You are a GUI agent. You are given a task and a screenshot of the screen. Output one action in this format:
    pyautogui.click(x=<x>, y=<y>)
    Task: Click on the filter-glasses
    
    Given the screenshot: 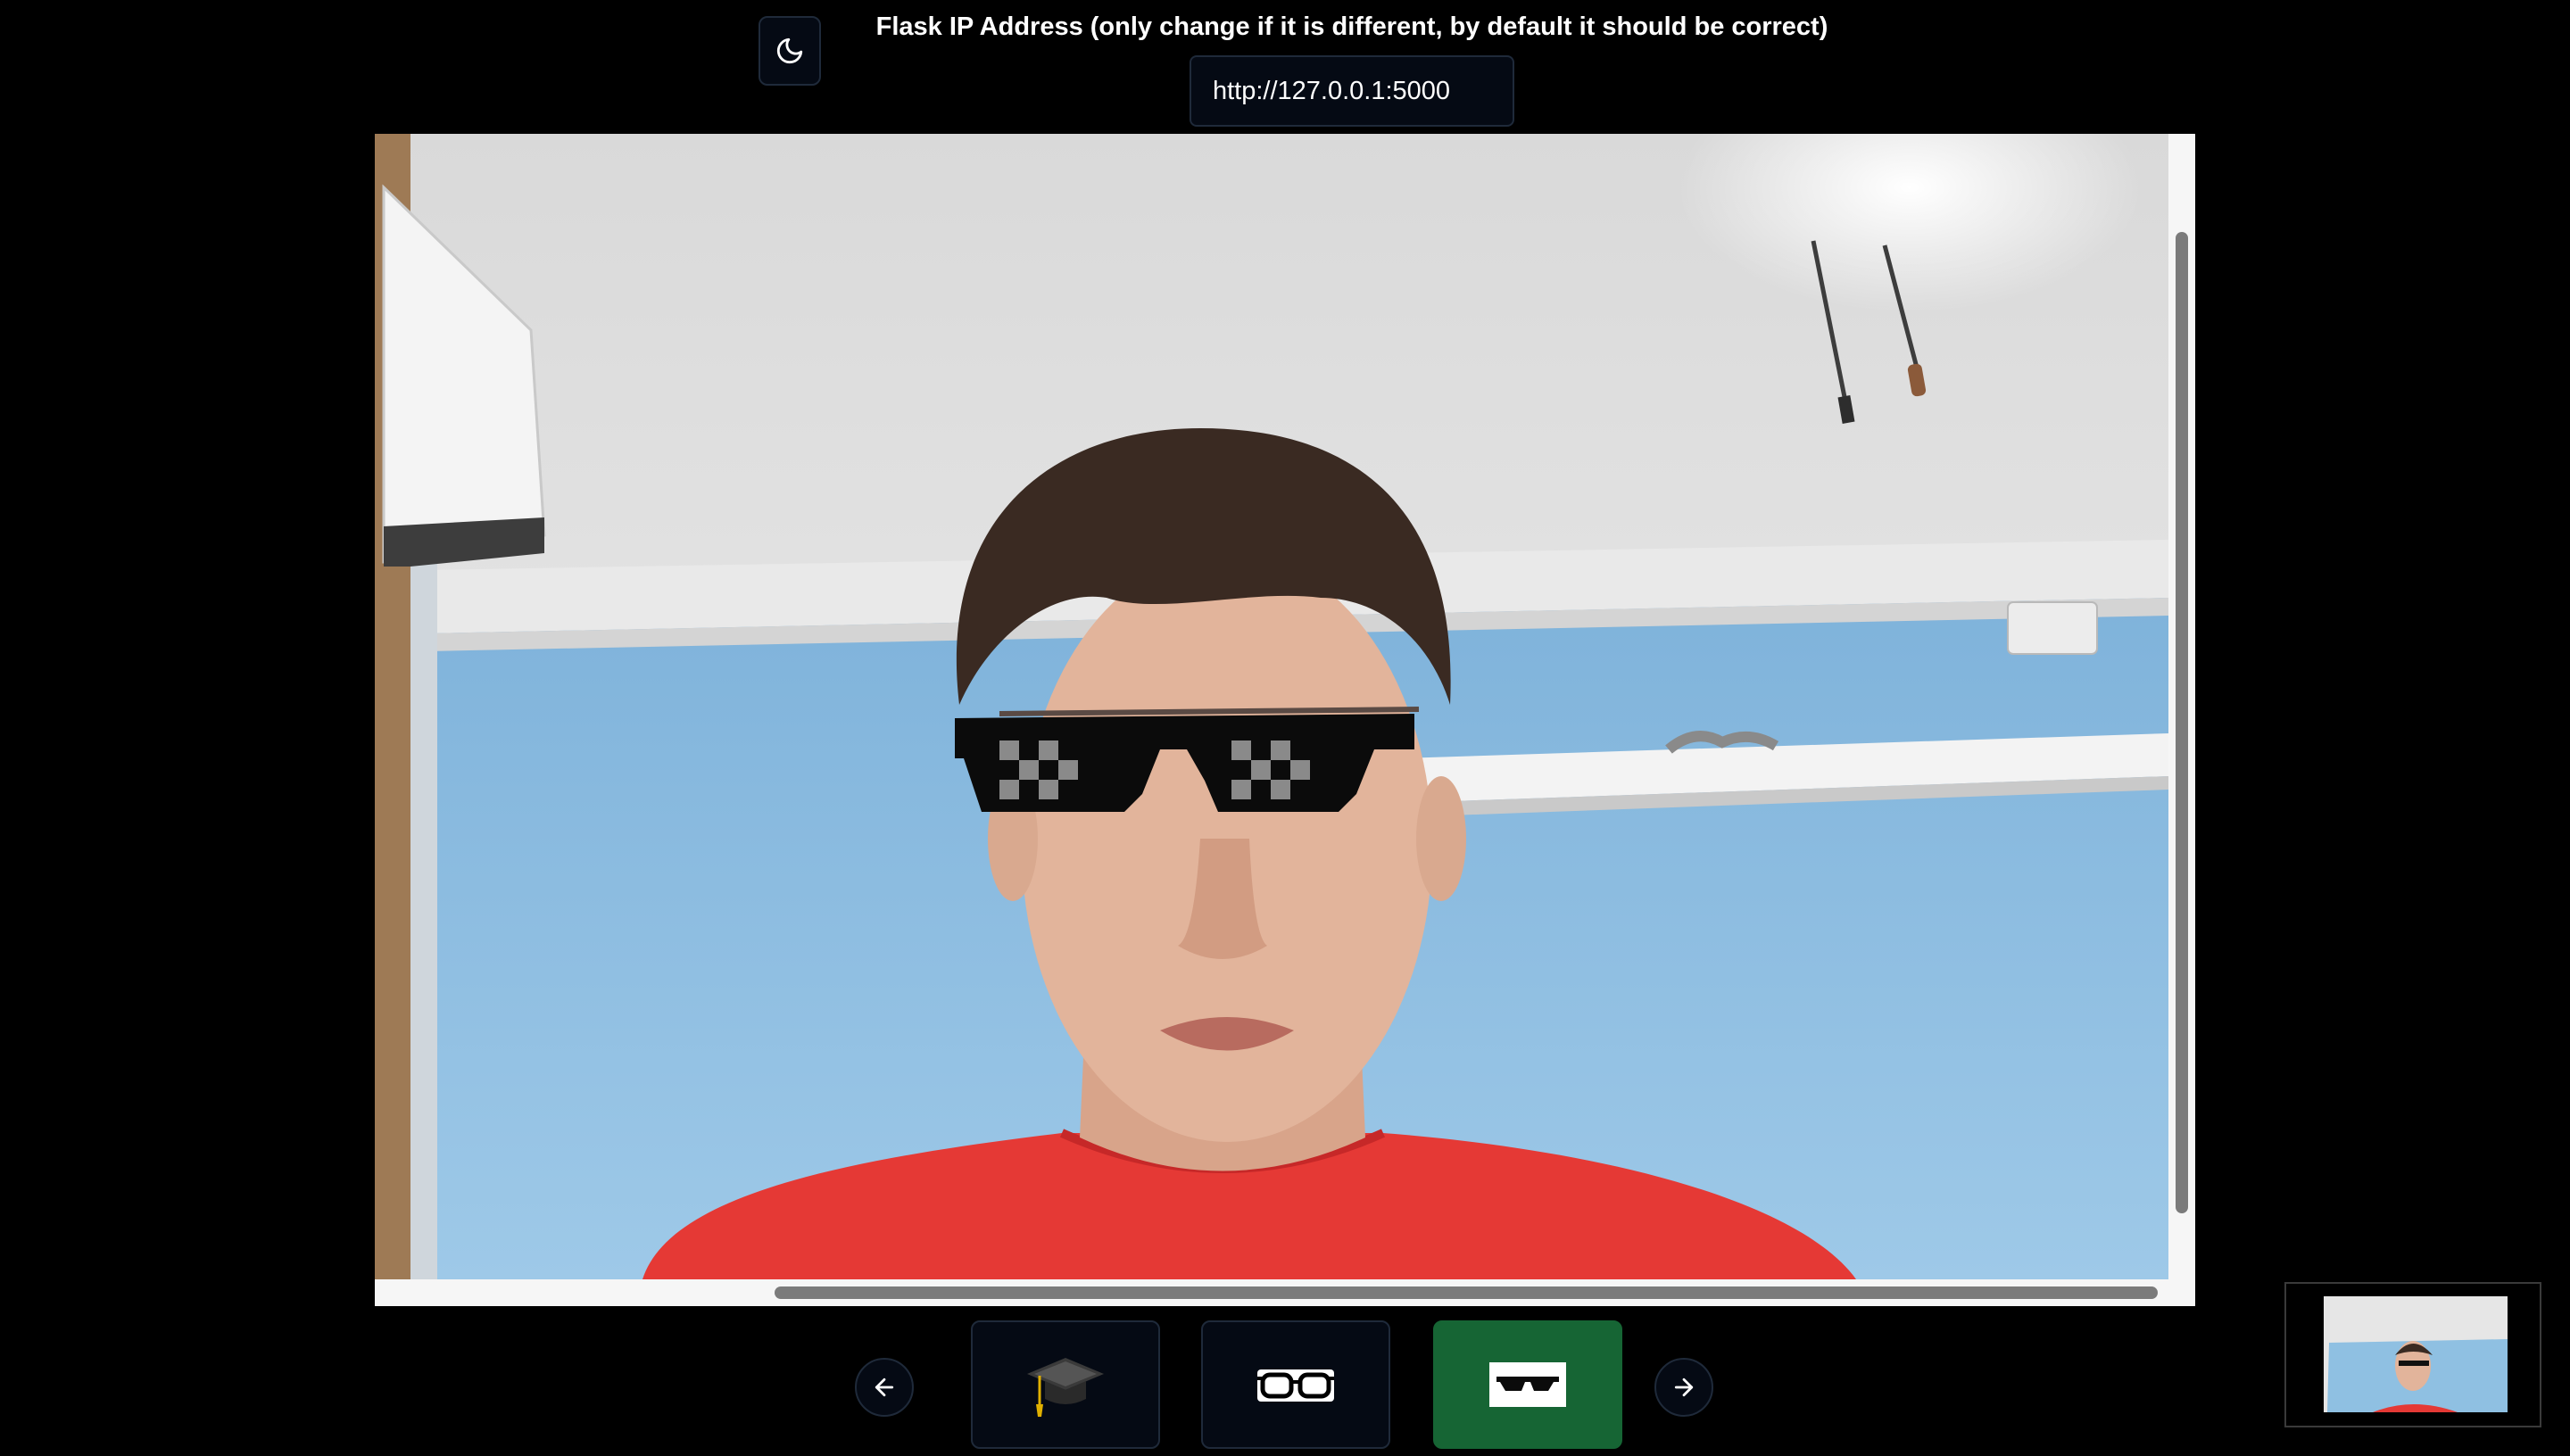 What is the action you would take?
    pyautogui.click(x=1295, y=1384)
    